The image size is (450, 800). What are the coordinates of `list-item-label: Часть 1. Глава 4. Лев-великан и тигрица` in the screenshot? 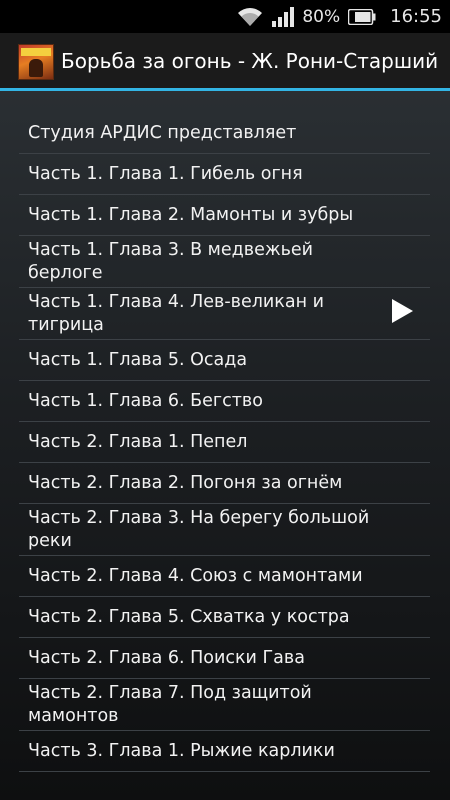 It's located at (176, 313).